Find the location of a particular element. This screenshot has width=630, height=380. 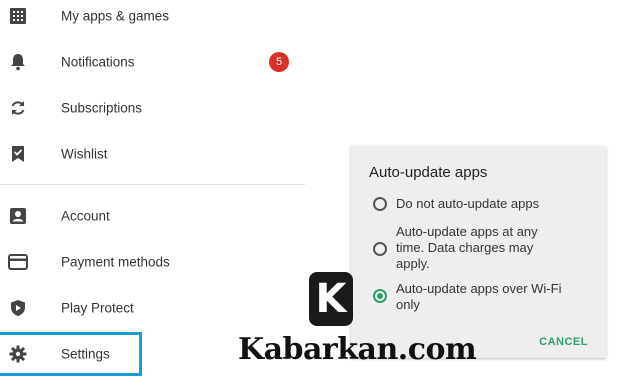

menu-item-label: Play Protect is located at coordinates (97, 308).